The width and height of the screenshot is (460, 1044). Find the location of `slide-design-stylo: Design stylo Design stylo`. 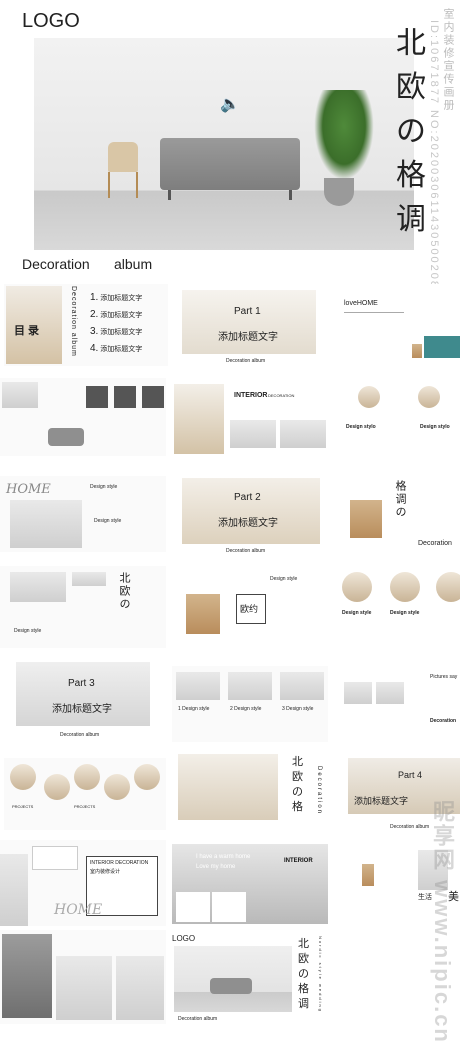

slide-design-stylo: Design stylo Design stylo is located at coordinates (396, 418).